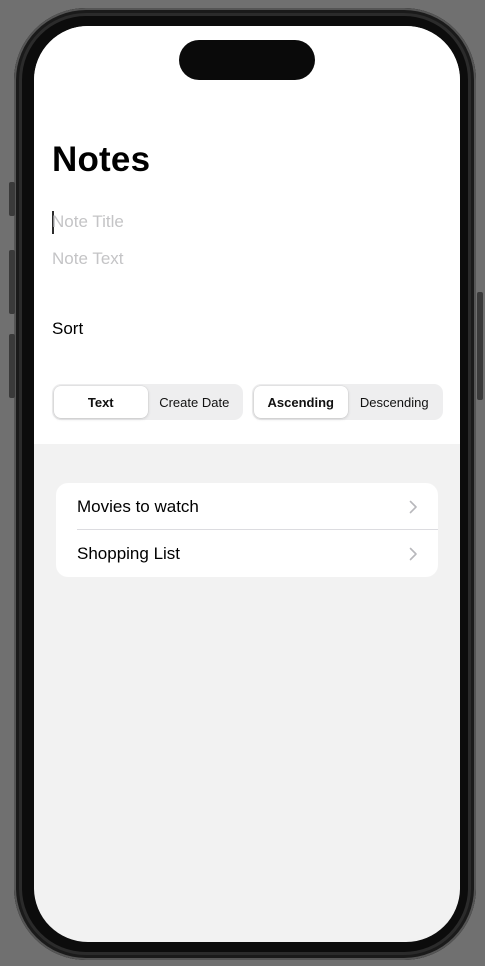  Describe the element at coordinates (12, 282) in the screenshot. I see `volume-up-button` at that location.